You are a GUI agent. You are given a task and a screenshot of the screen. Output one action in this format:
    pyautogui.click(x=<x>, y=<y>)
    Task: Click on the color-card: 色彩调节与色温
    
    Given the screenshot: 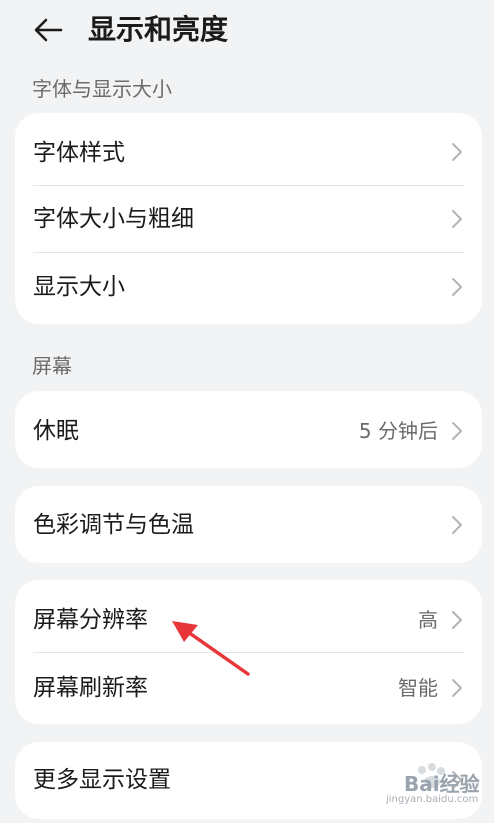 What is the action you would take?
    pyautogui.click(x=248, y=524)
    